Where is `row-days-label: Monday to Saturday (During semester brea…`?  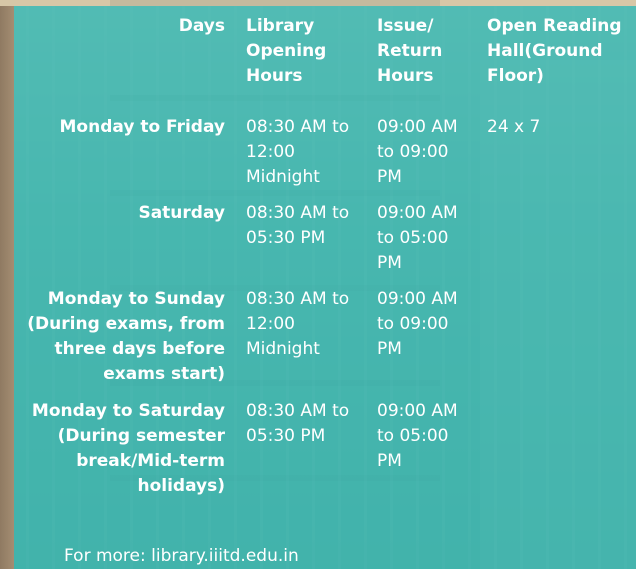 row-days-label: Monday to Saturday (During semester brea… is located at coordinates (128, 448).